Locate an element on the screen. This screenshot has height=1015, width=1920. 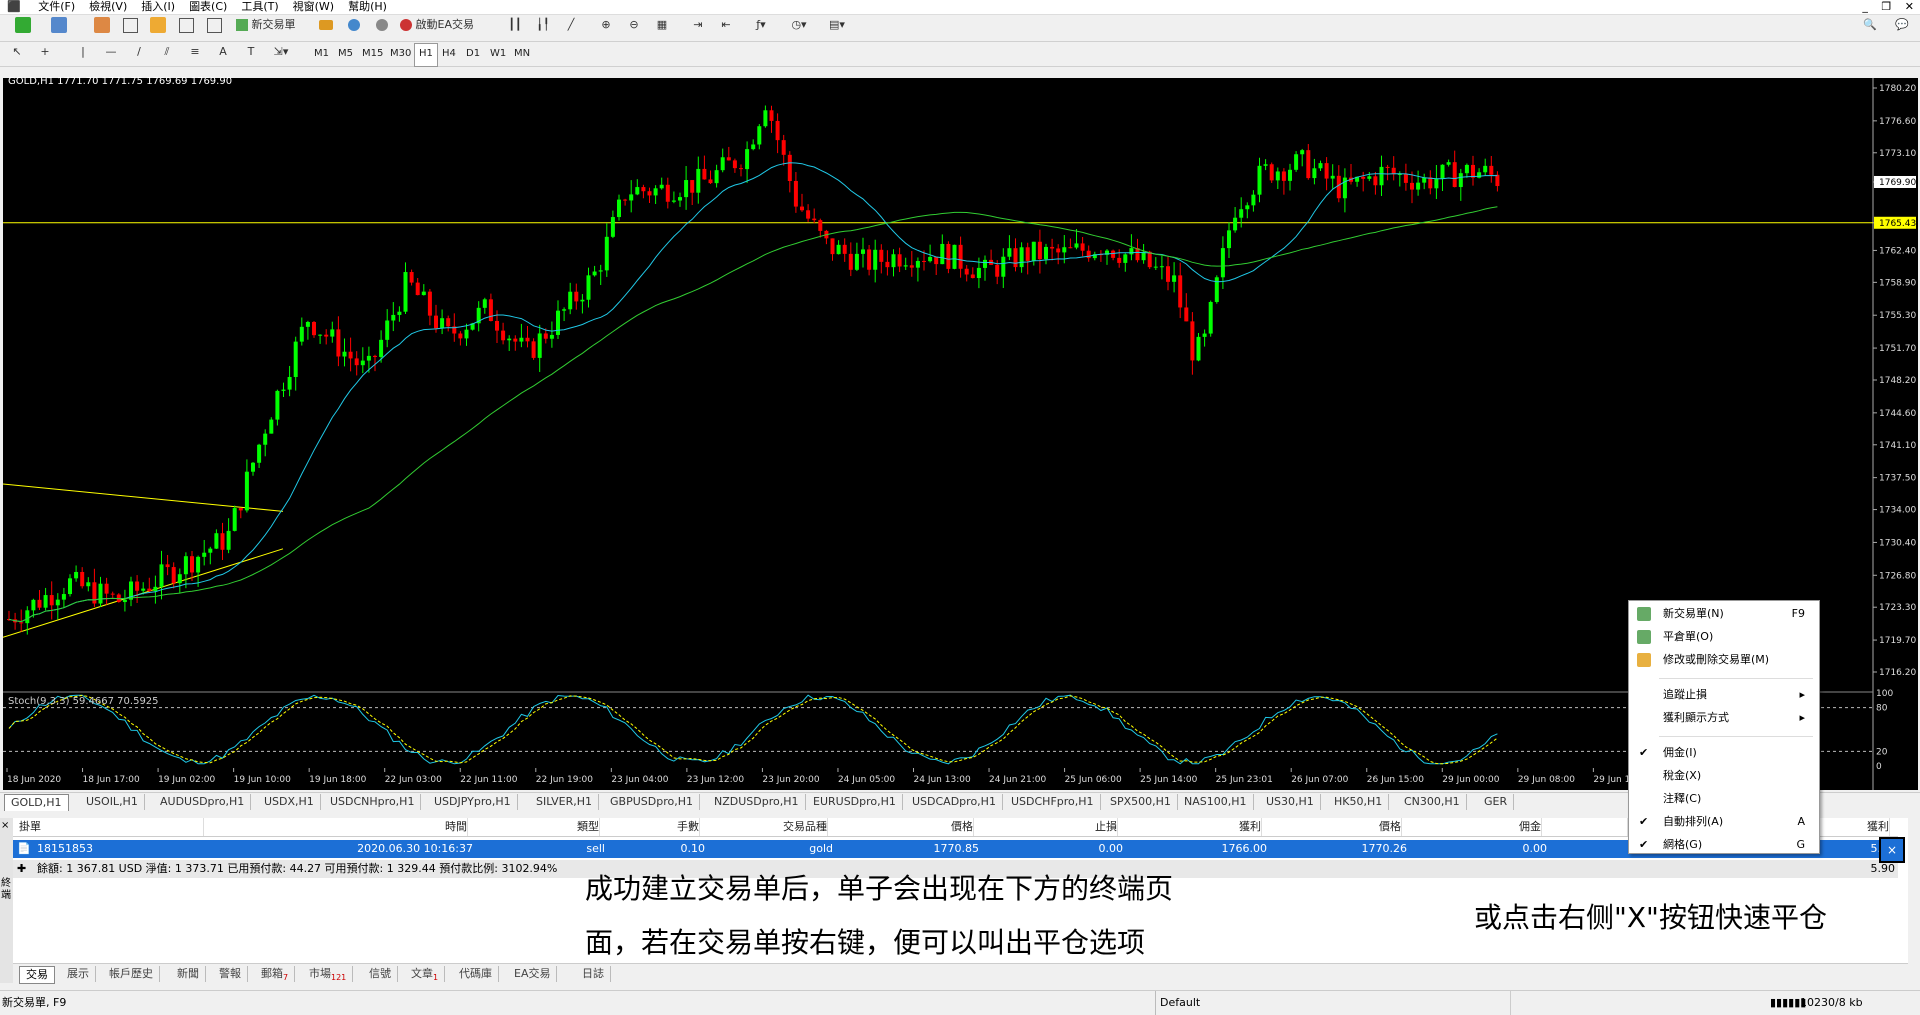
menu-item: 圖表(C) is located at coordinates (208, 7).